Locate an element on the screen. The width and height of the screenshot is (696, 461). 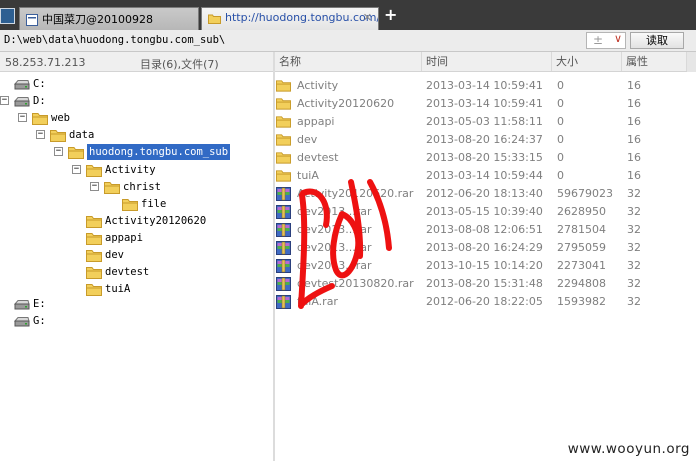
file-row: appapi 2013-05-03 11:58:11 0 16 is located at coordinates (485, 122).